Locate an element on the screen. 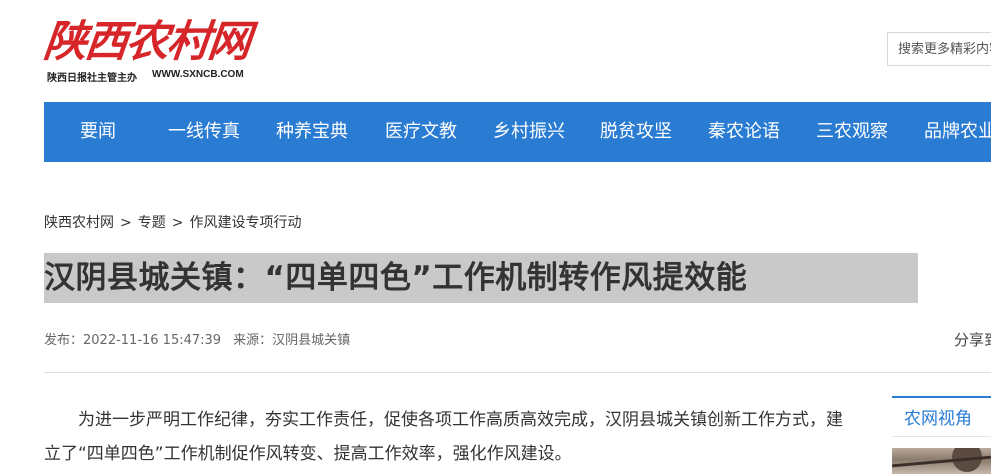 The height and width of the screenshot is (474, 991). logo-subtitle: 陕西日报社主管主办 is located at coordinates (92, 78).